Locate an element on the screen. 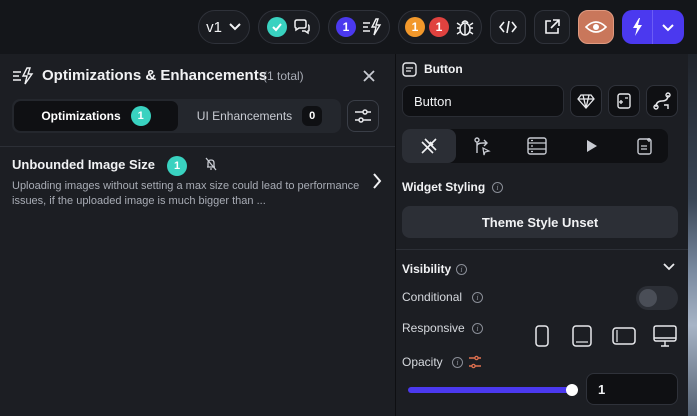 Image resolution: width=697 pixels, height=416 pixels. responsive-phone-toggle is located at coordinates (542, 336).